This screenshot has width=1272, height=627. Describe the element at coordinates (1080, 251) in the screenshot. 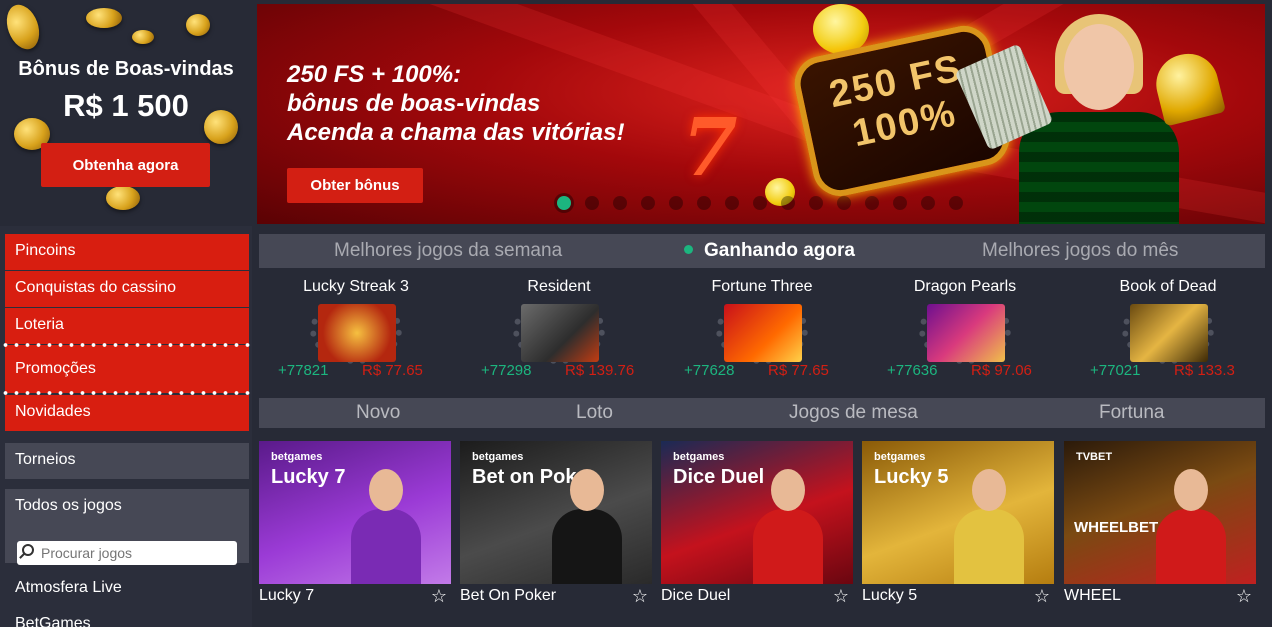

I see `tab-month-best: Melhores jogos do mês` at that location.